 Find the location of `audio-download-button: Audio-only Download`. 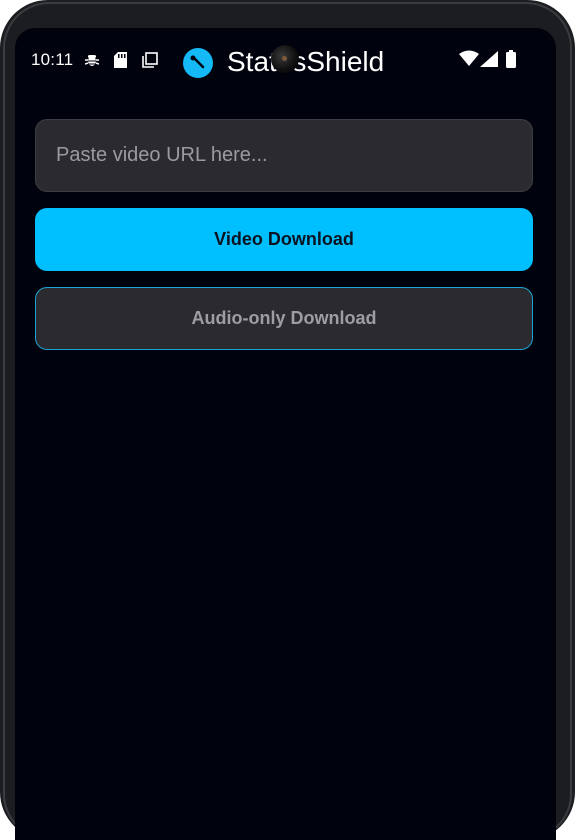

audio-download-button: Audio-only Download is located at coordinates (284, 318).